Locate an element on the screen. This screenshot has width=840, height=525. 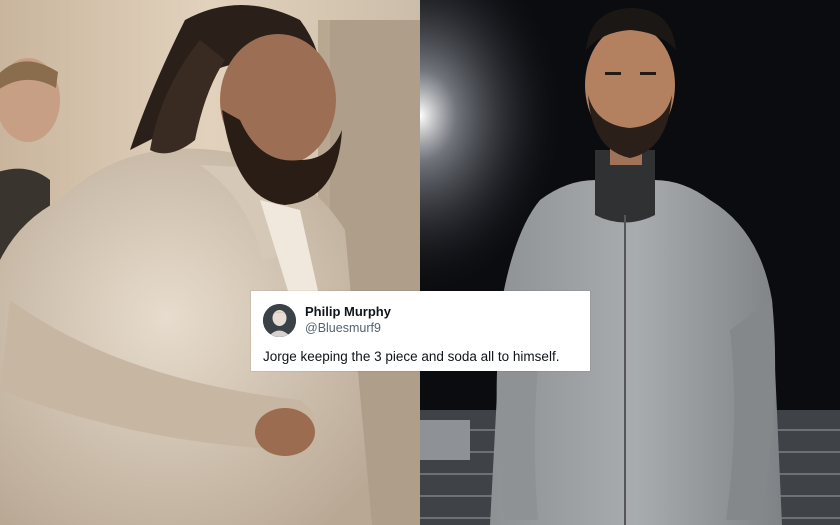
avatar is located at coordinates (279, 320).